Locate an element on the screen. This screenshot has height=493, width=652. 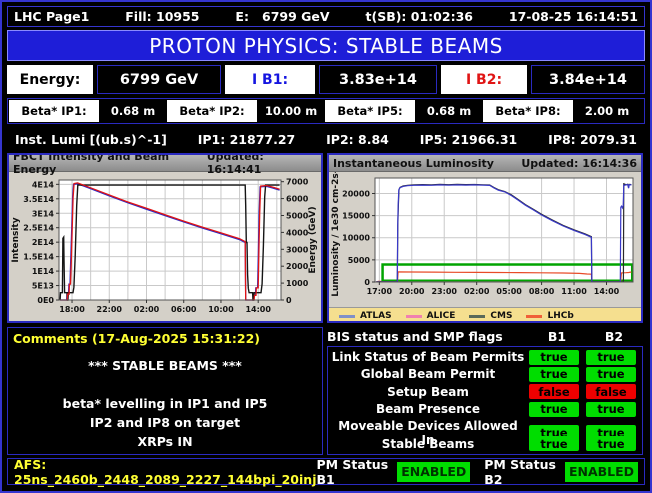
pm-status-b2-badge: ENABLED is located at coordinates (601, 471).